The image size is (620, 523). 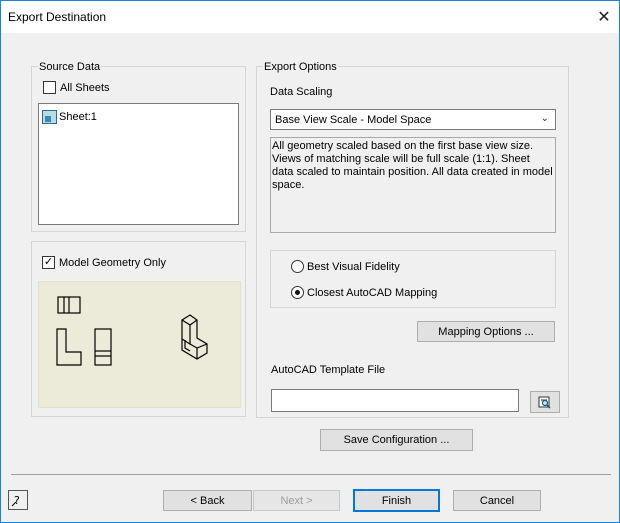 I want to click on export-options-label: Export Options, so click(x=300, y=67).